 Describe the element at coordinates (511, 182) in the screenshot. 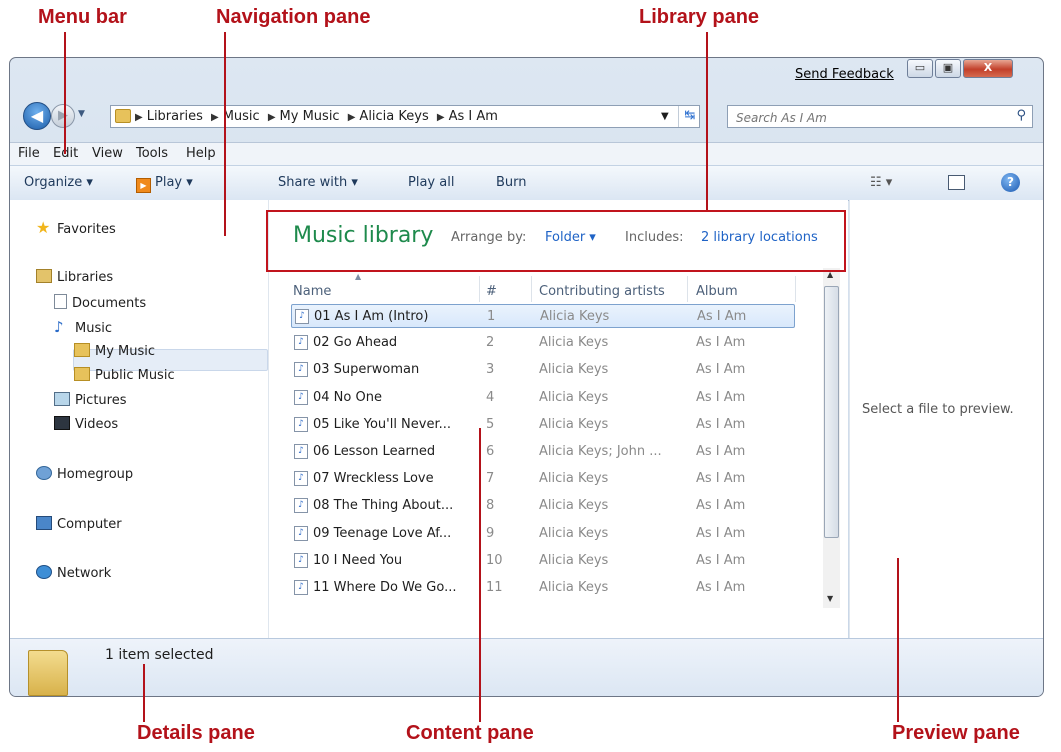

I see `burn-button: Burn` at that location.